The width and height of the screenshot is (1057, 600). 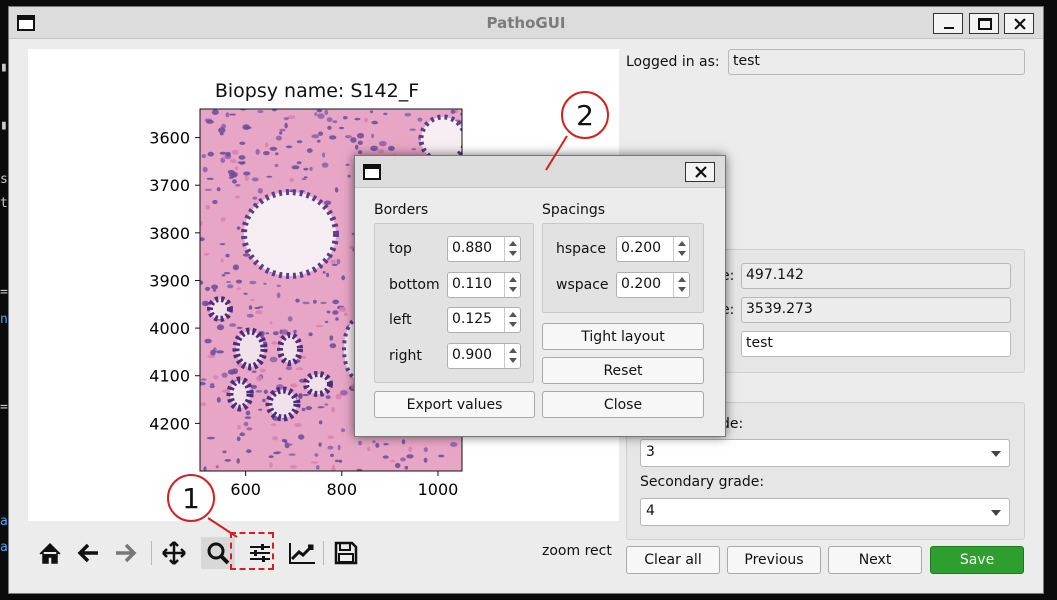 What do you see at coordinates (191, 498) in the screenshot?
I see `callout-1: 1` at bounding box center [191, 498].